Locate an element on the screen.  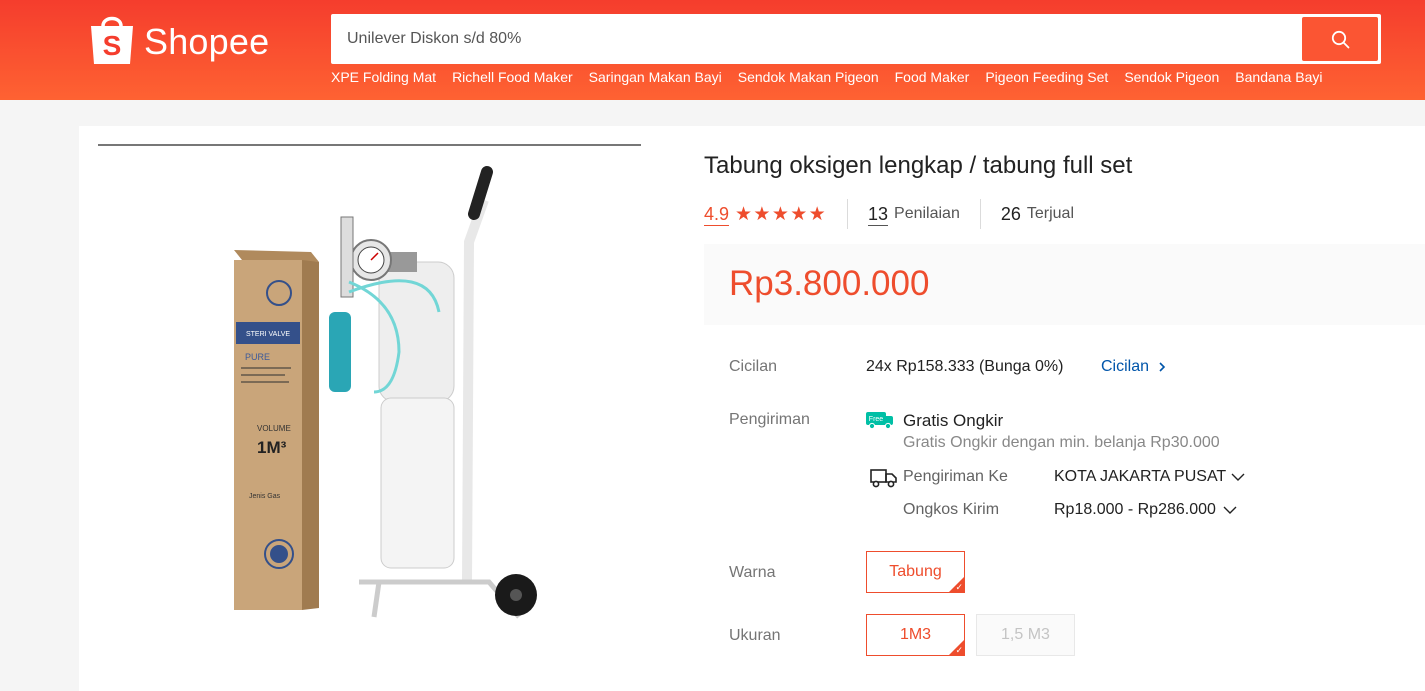
logo-text: Shopee is located at coordinates (207, 41).